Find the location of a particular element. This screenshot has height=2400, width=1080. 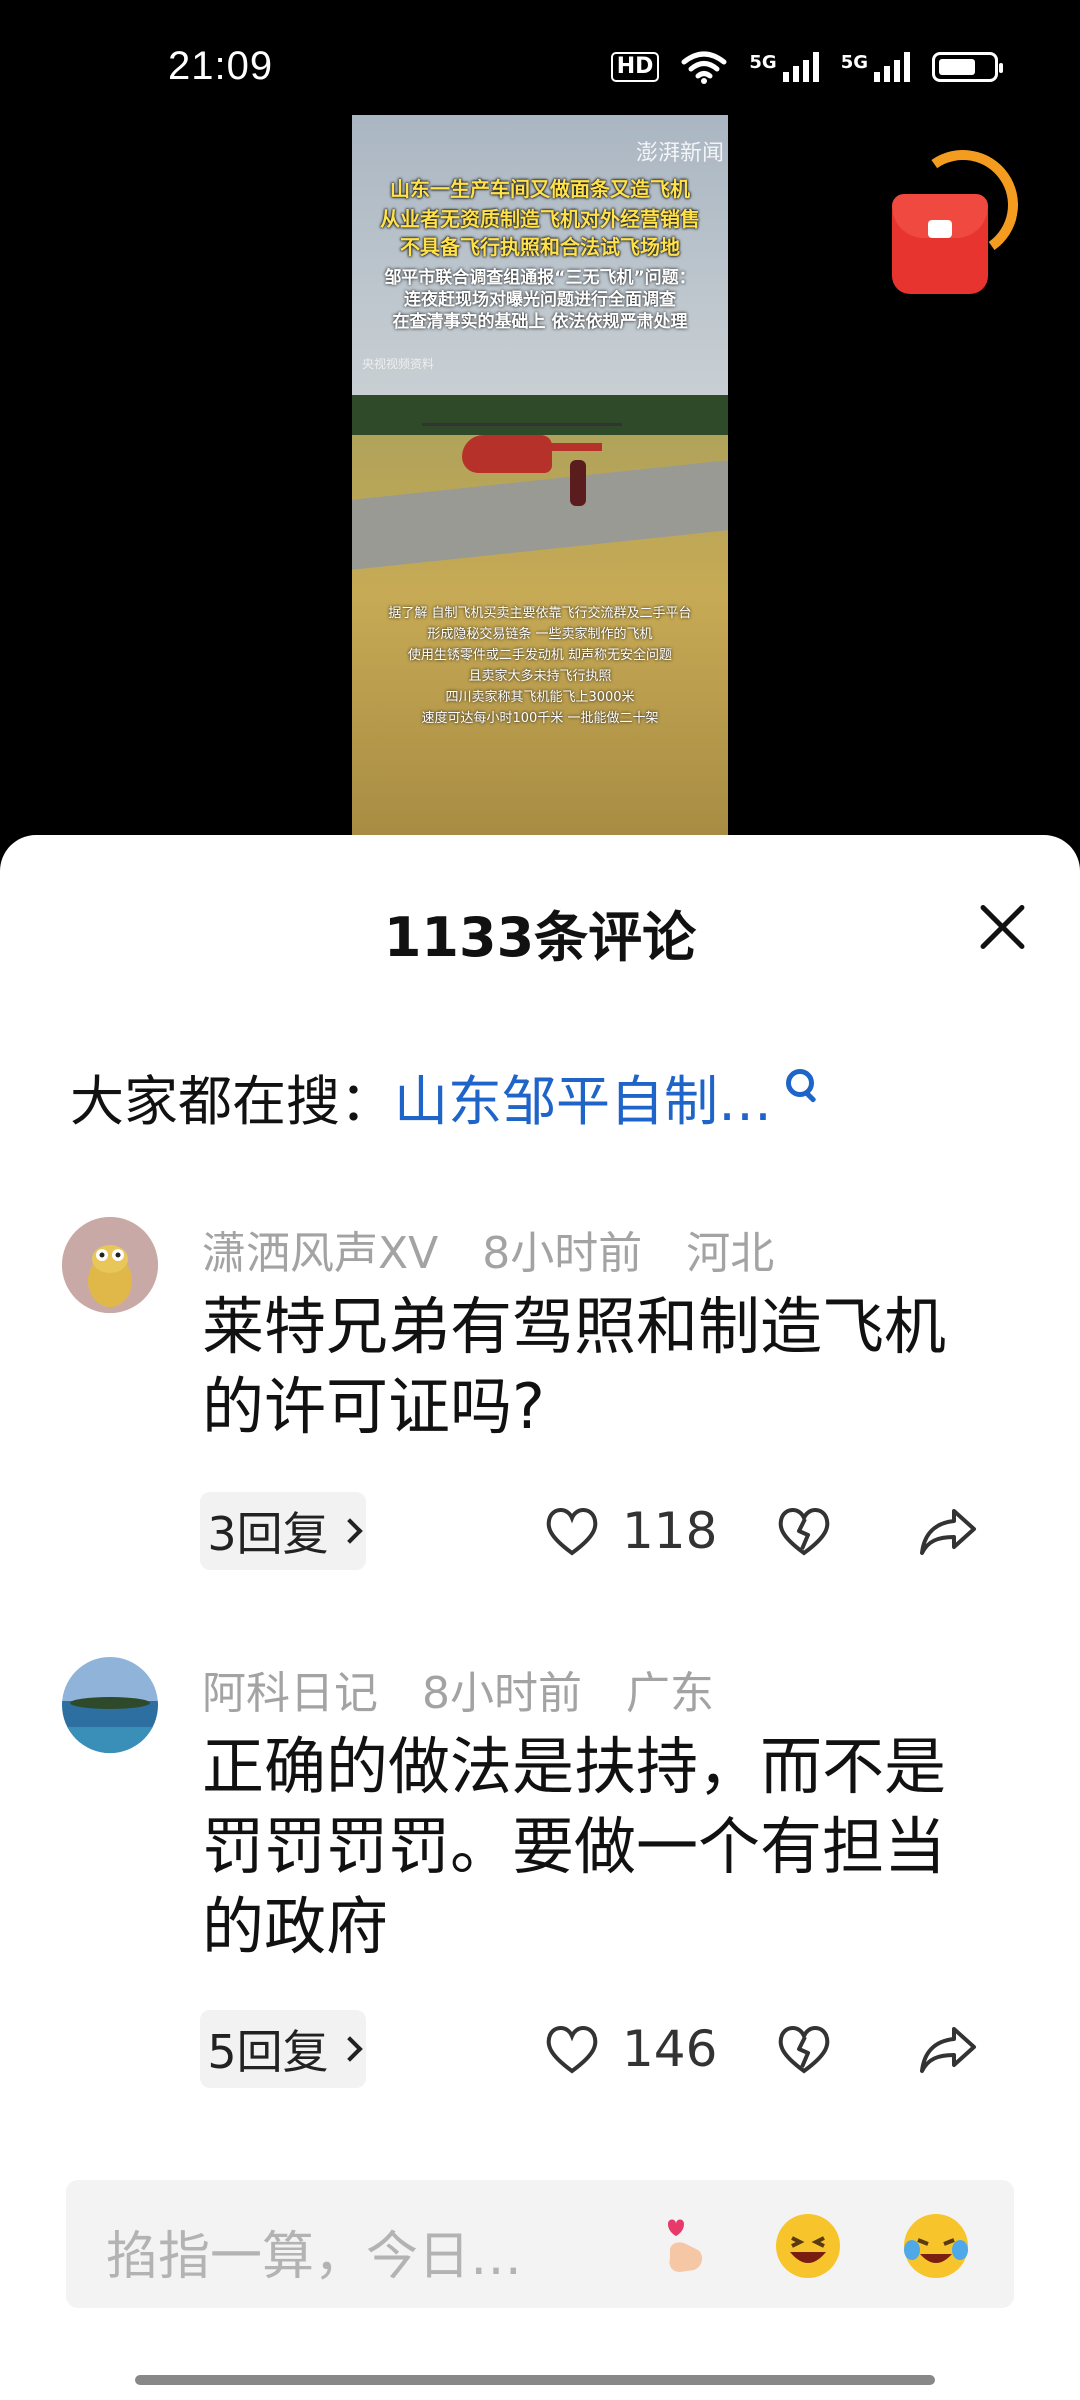

video-watermark: 澎湃新闻 is located at coordinates (679, 153).